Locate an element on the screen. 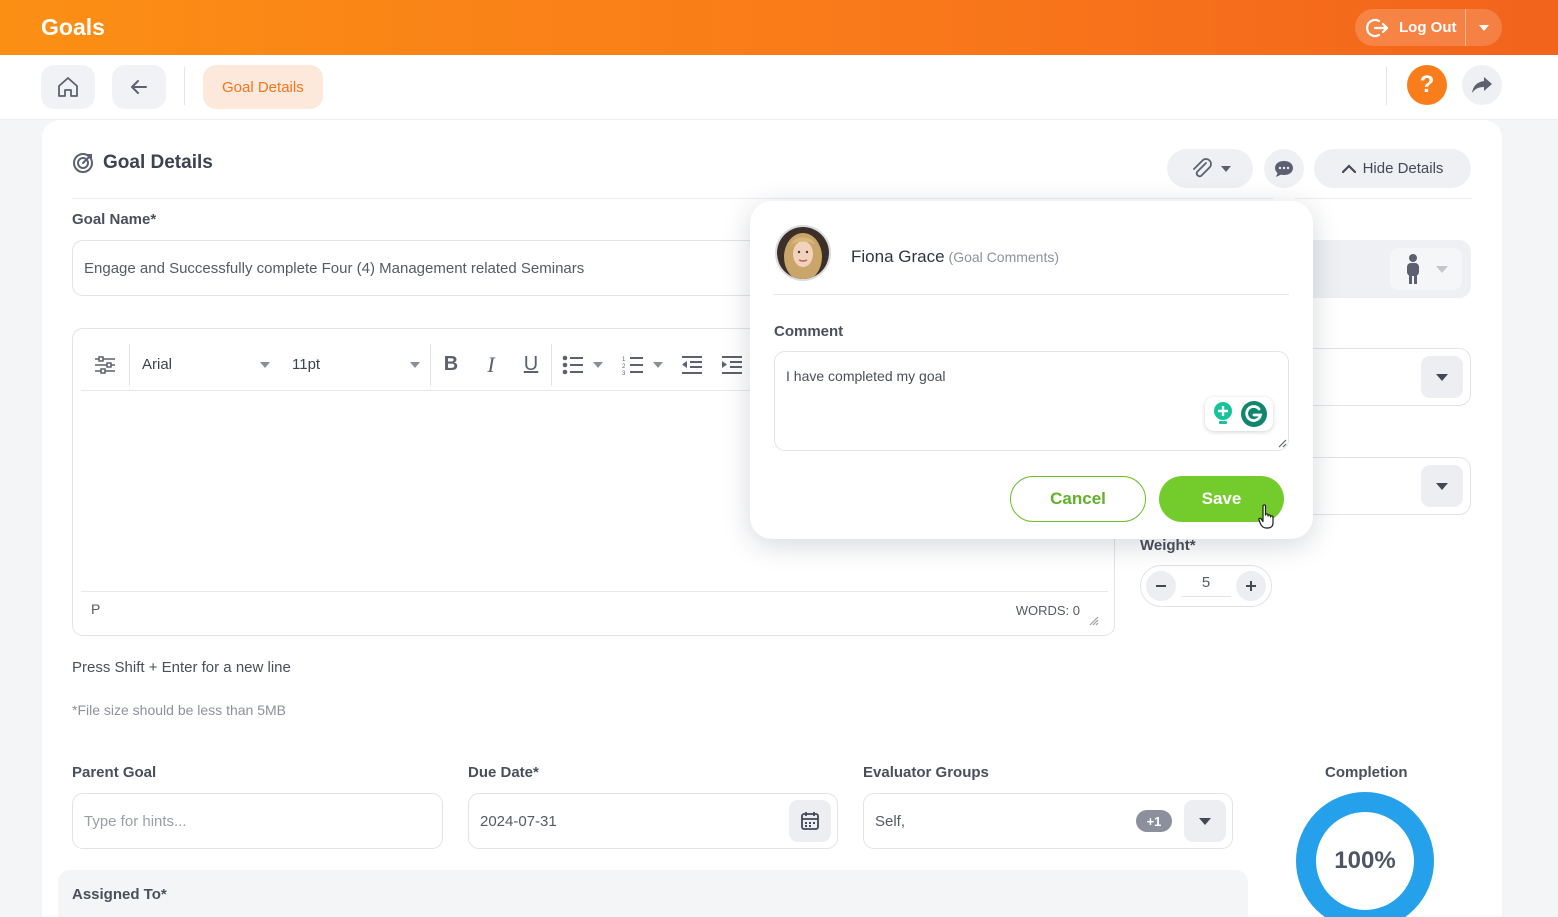 The height and width of the screenshot is (917, 1558). due-date-value: 2024-07-31 is located at coordinates (518, 821).